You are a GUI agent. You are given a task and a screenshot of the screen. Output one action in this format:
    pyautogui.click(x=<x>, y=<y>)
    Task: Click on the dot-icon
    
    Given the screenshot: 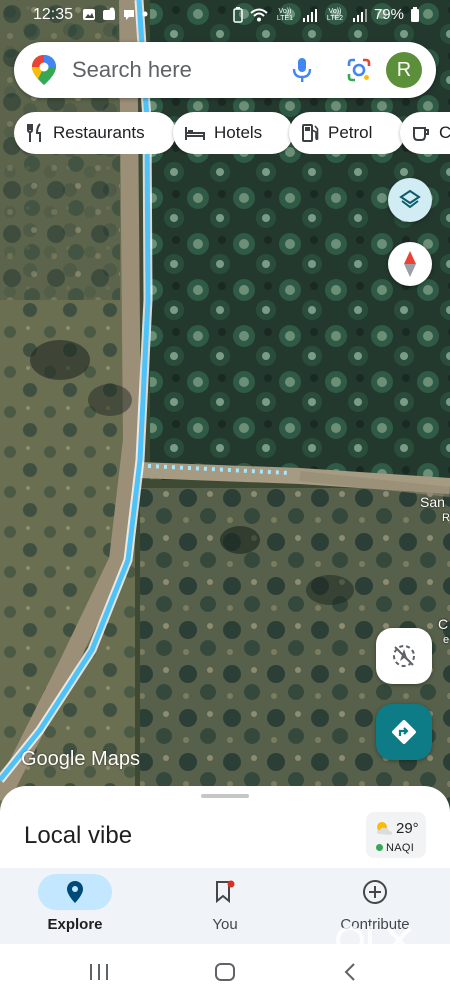 What is the action you would take?
    pyautogui.click(x=145, y=14)
    